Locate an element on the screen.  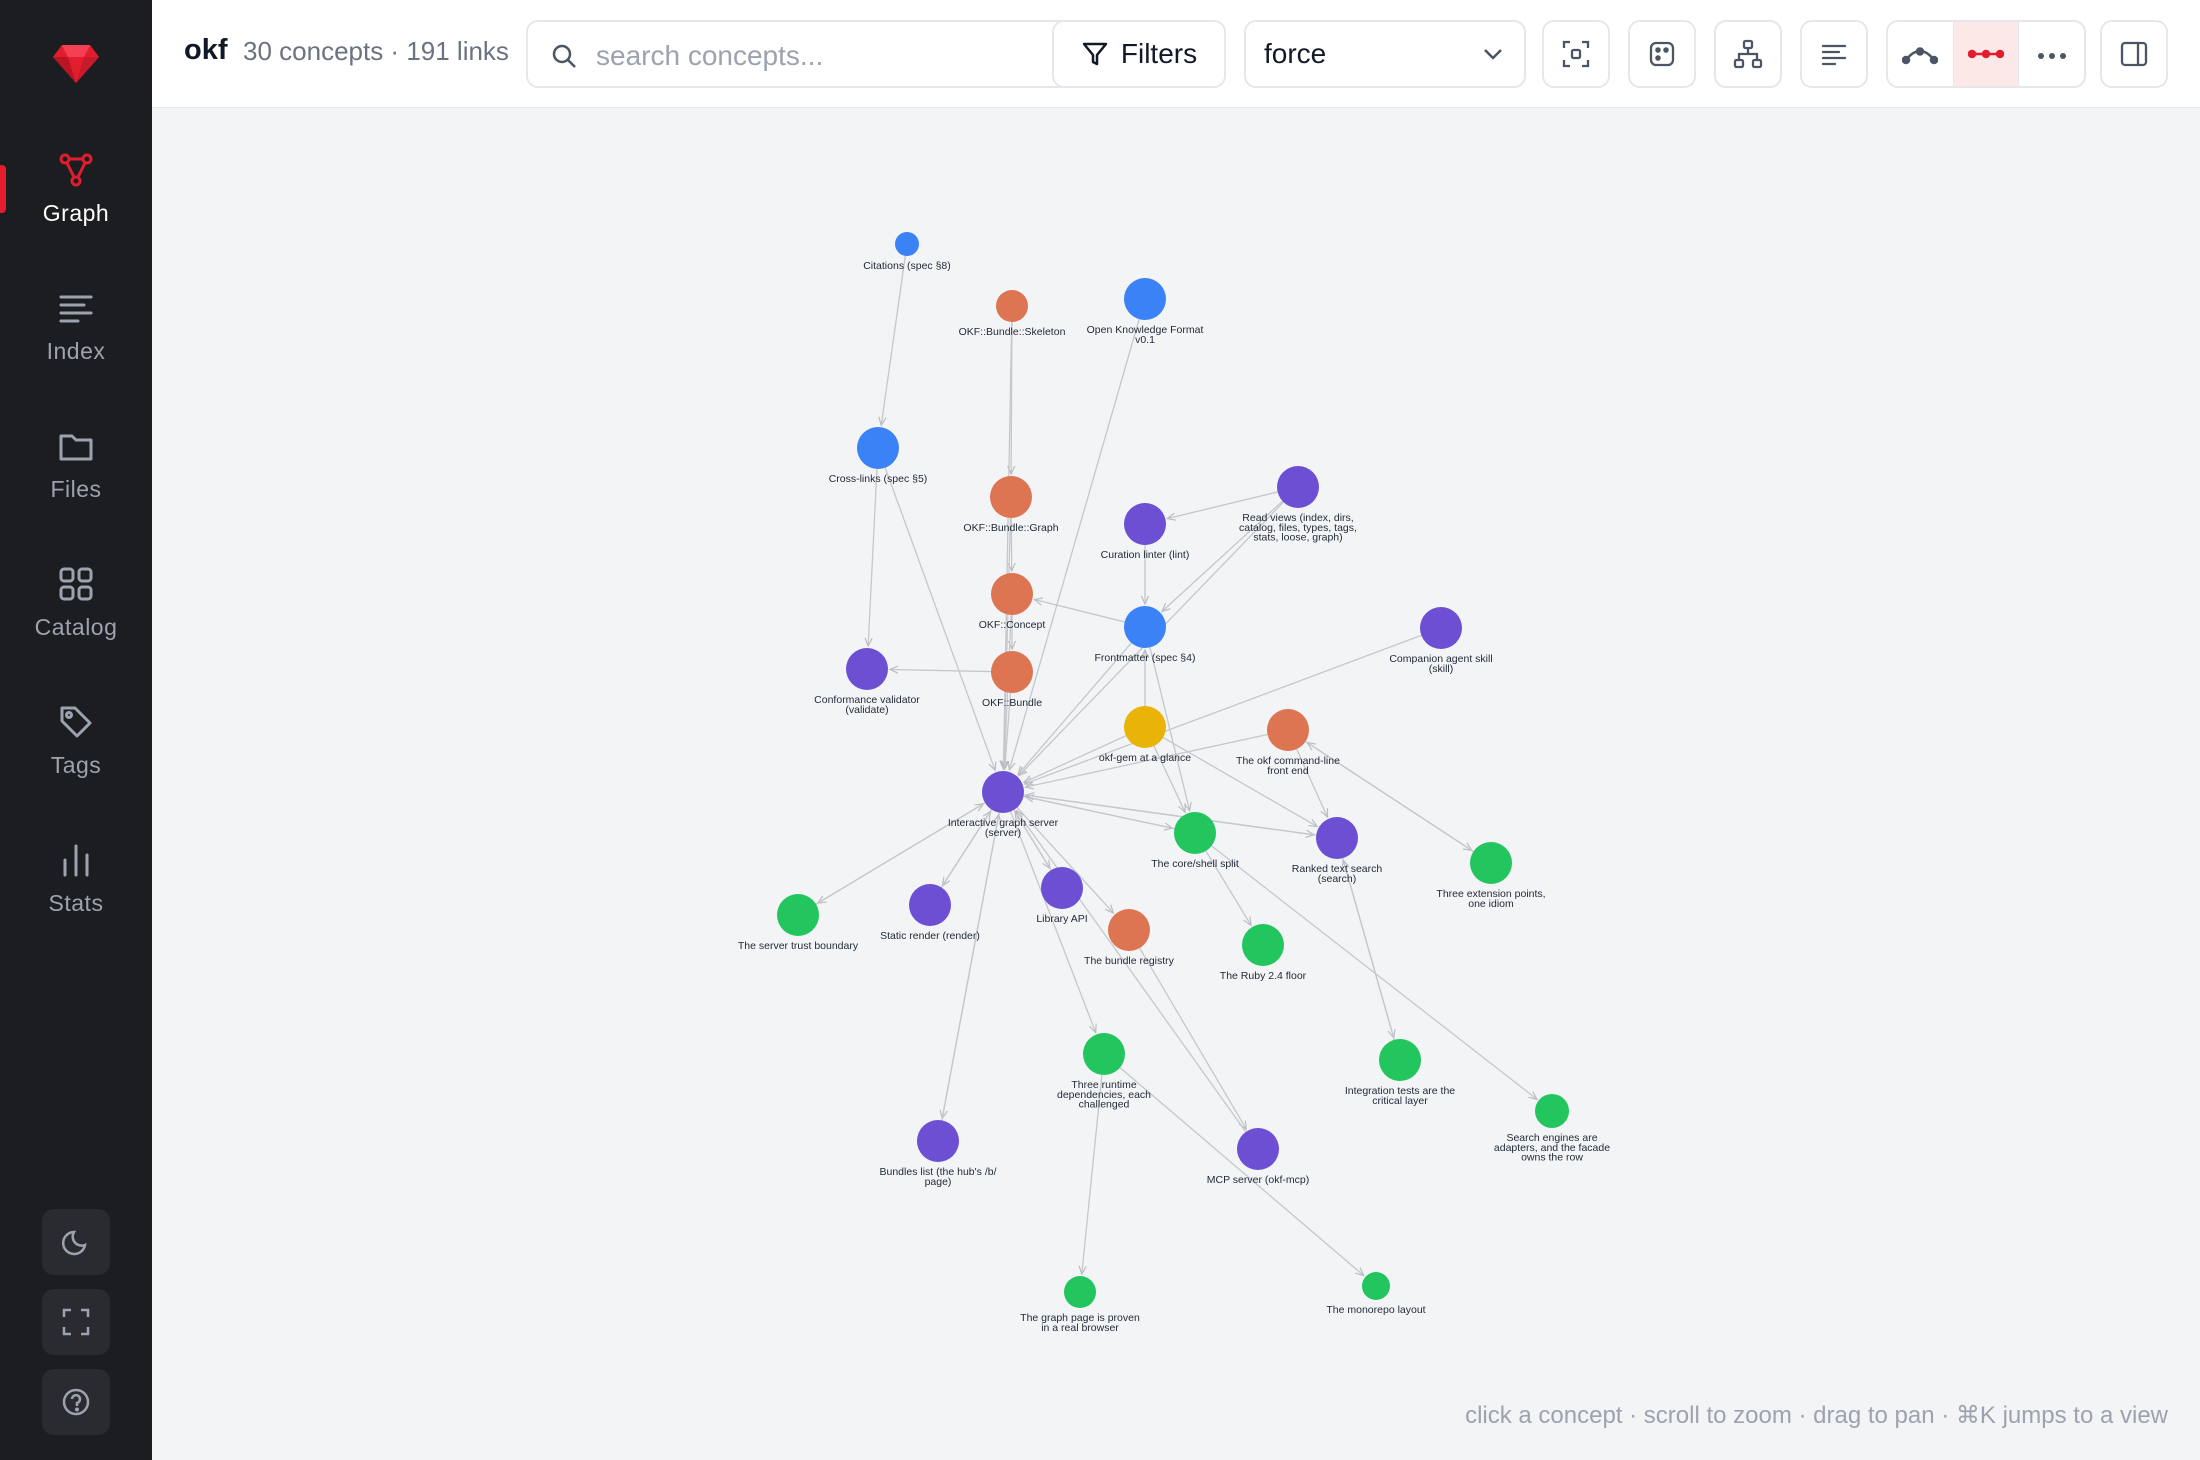
concept-node-bundle: OKF::Bundle is located at coordinates (1012, 680).